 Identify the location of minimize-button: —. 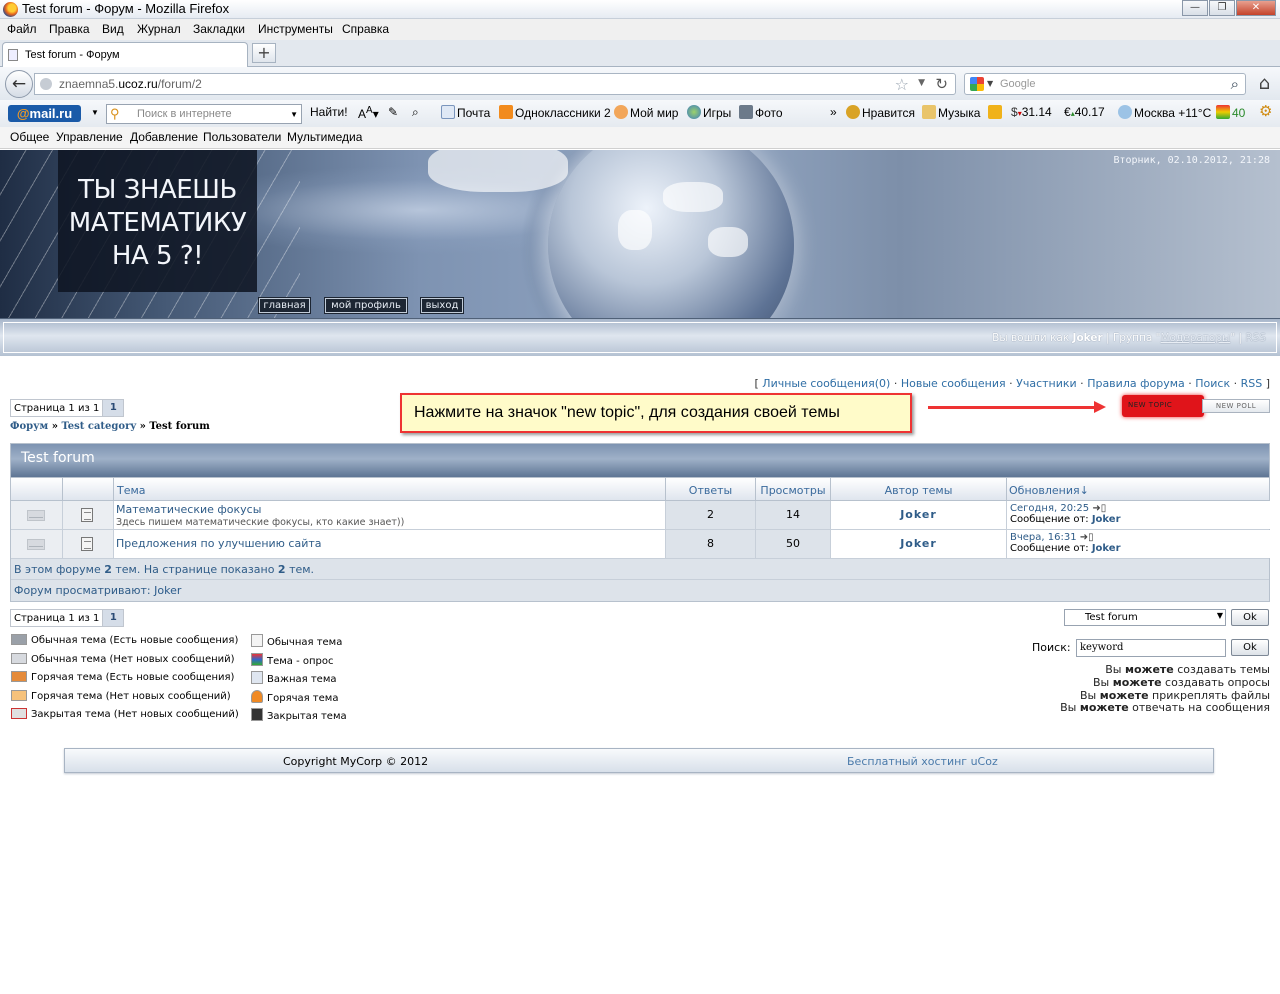
(1195, 8).